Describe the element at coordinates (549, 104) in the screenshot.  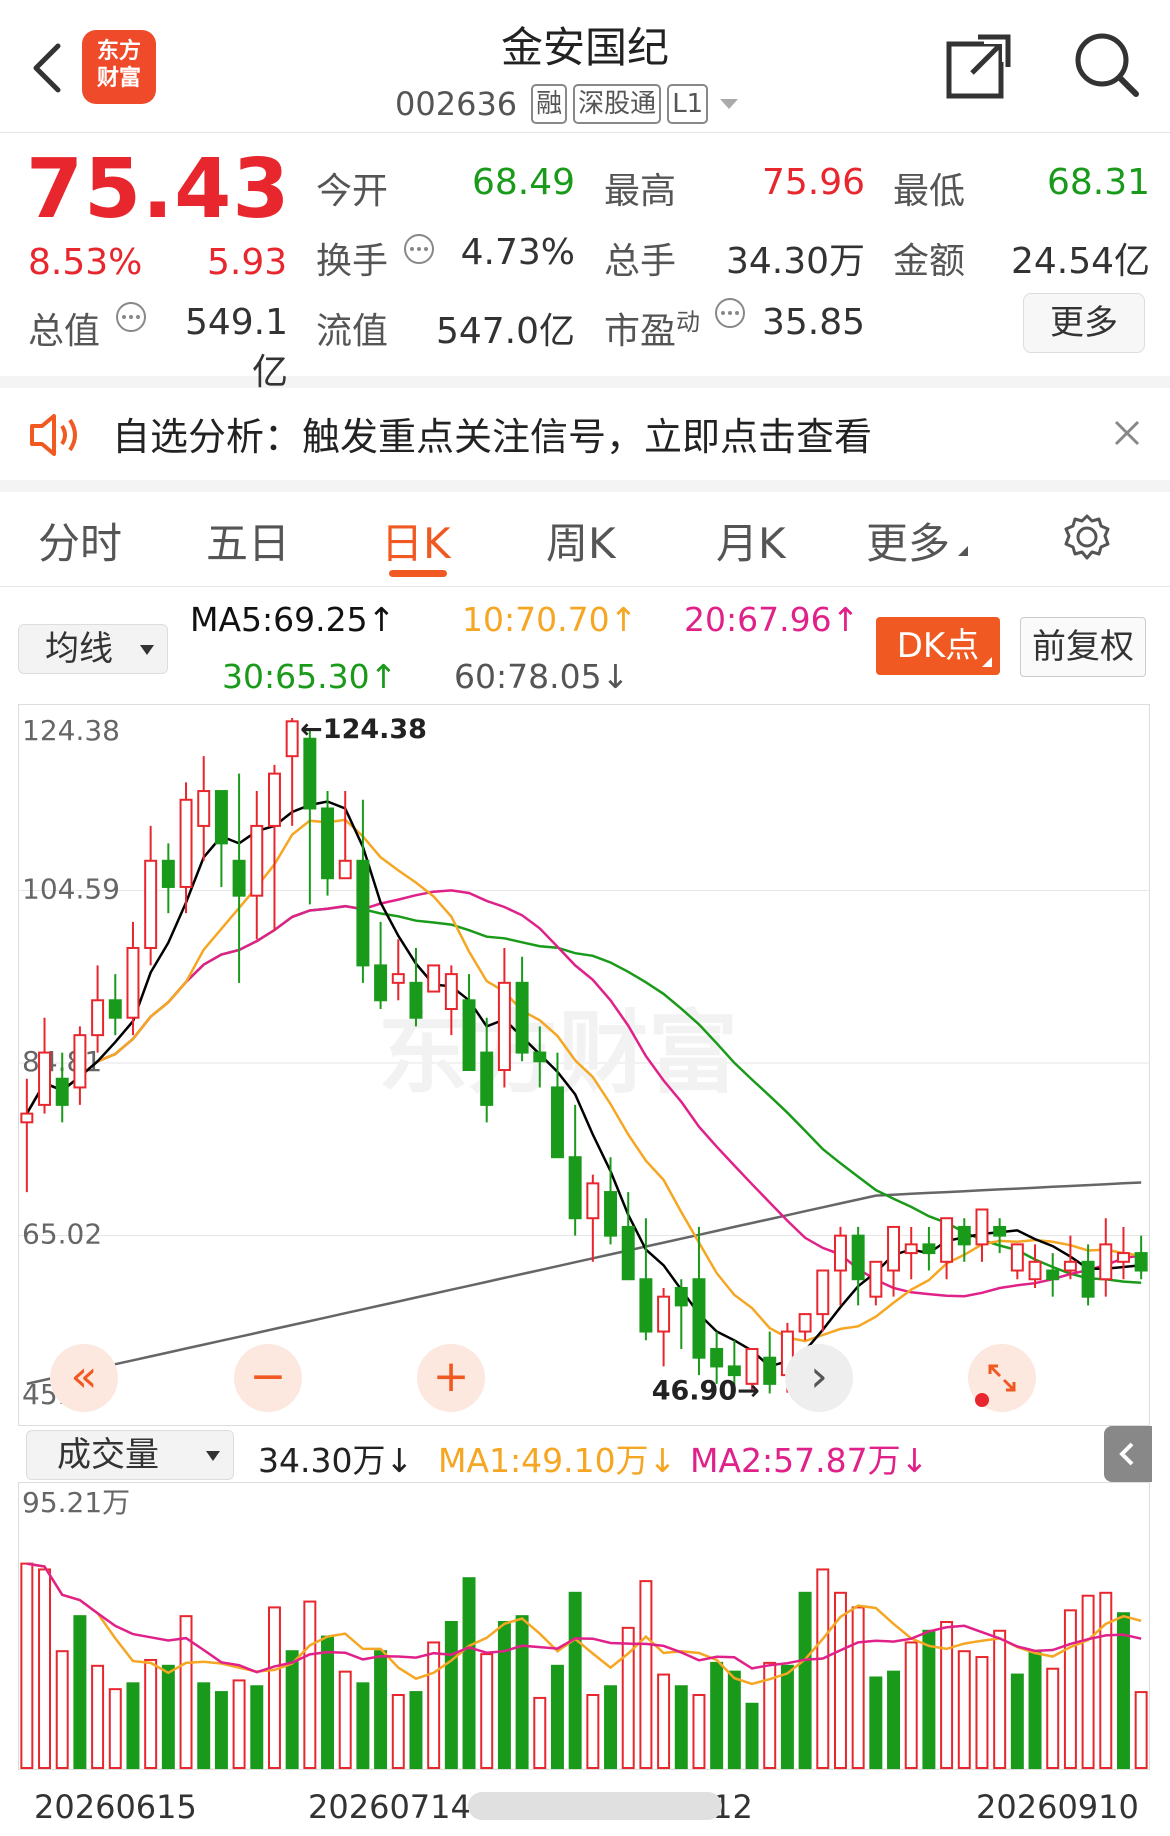
I see `tag-margin: 融` at that location.